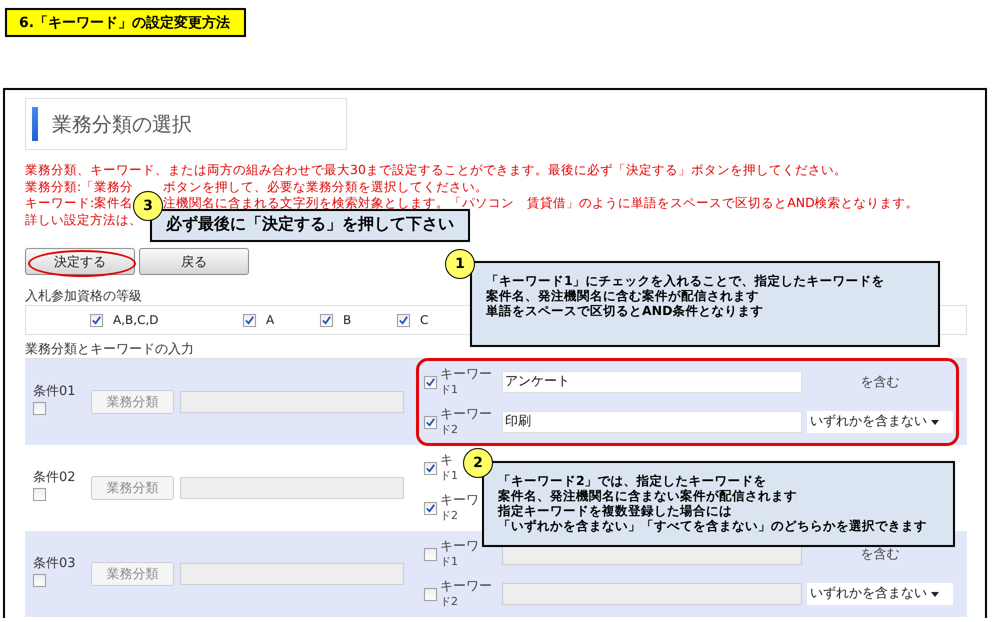 Image resolution: width=997 pixels, height=622 pixels. Describe the element at coordinates (713, 503) in the screenshot. I see `callout-text: 「キーワード2」では、指定したキーワードを 案件名、発注機関名に含まない案件が配信されます 指定キーワードを複数登録した場合には 「いずれかを含まない」「すべてを含まない」のどちらかを選択できます` at that location.